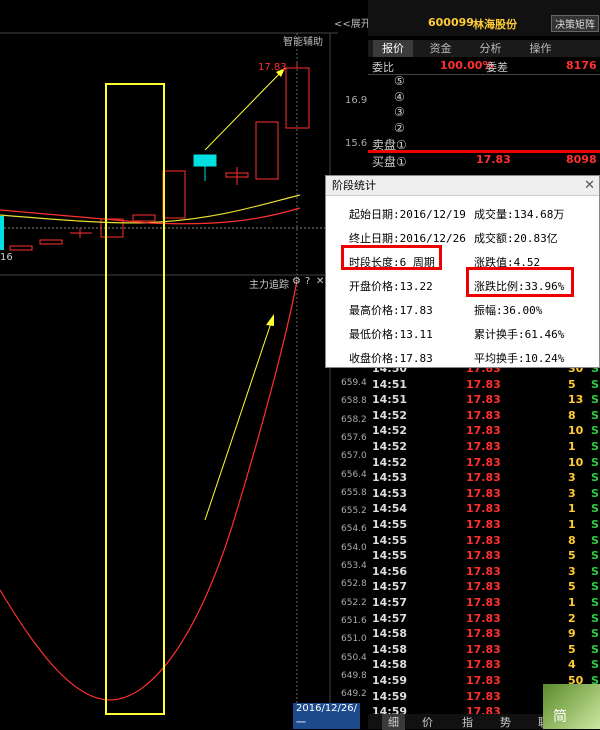 Image resolution: width=600 pixels, height=730 pixels. I want to click on tab-operation: 操作, so click(540, 48).